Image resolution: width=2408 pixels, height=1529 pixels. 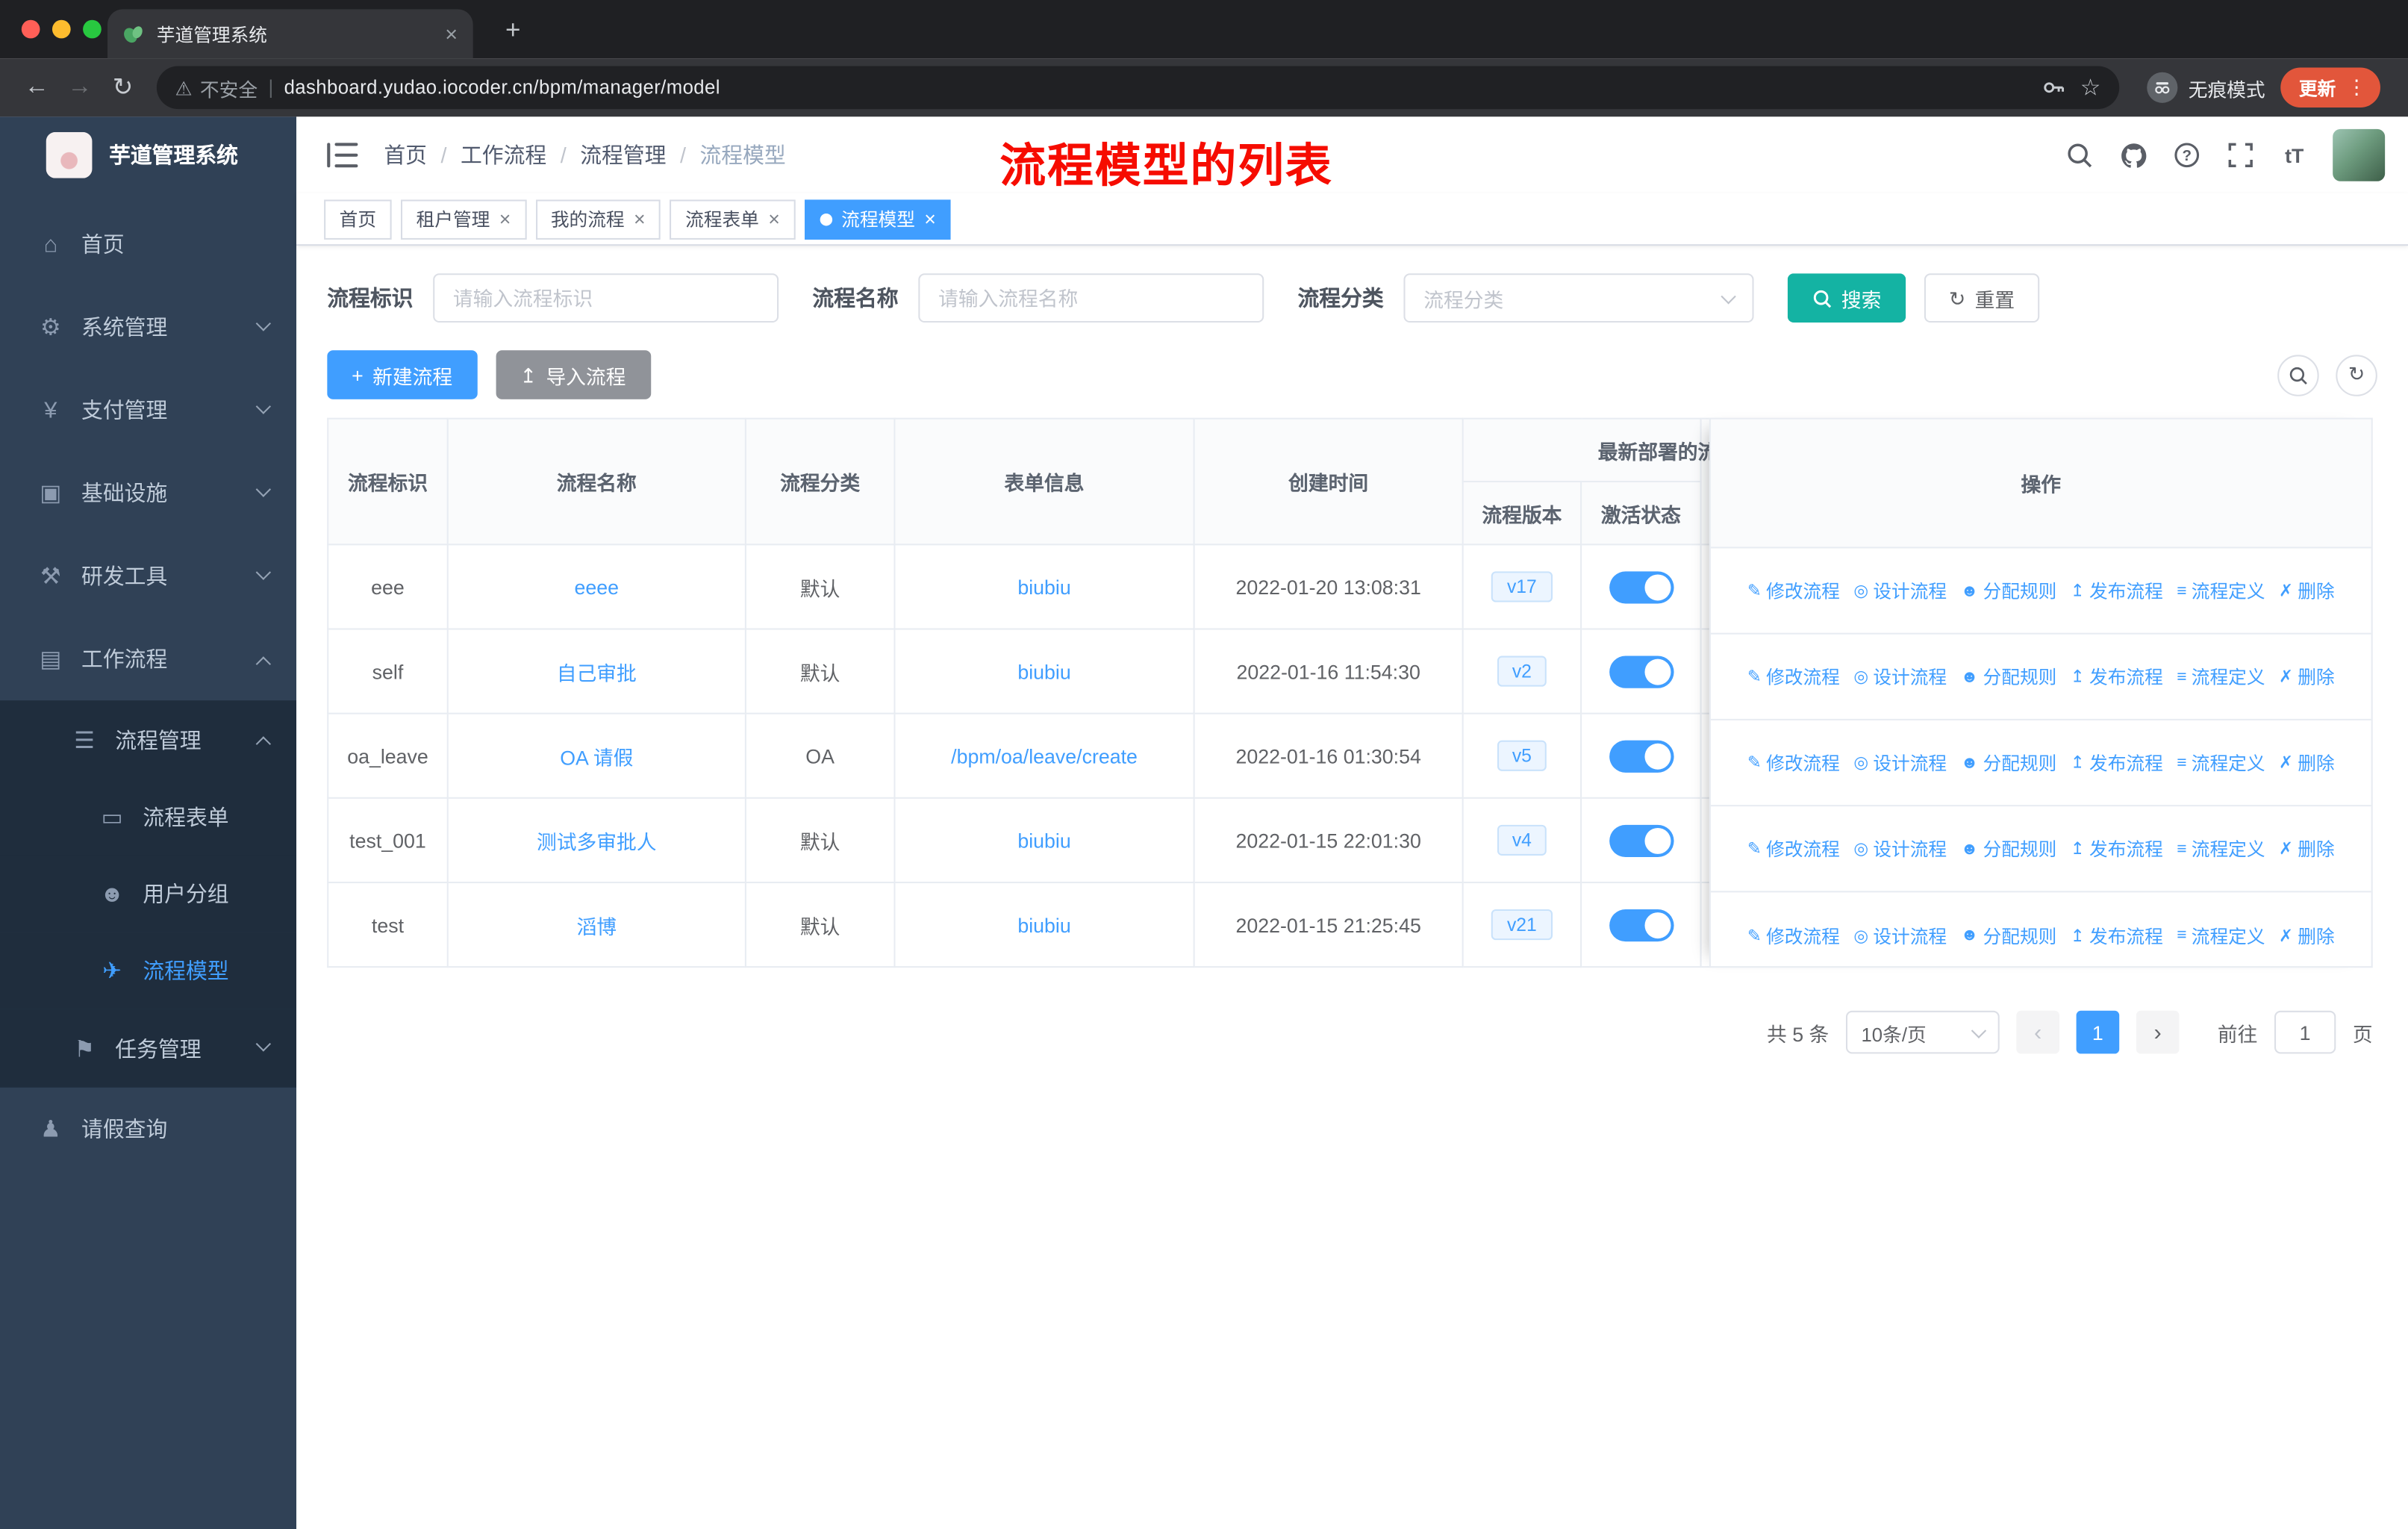 What do you see at coordinates (148, 493) in the screenshot?
I see `sidebar-item-infrastructure: ▣ 基础设施` at bounding box center [148, 493].